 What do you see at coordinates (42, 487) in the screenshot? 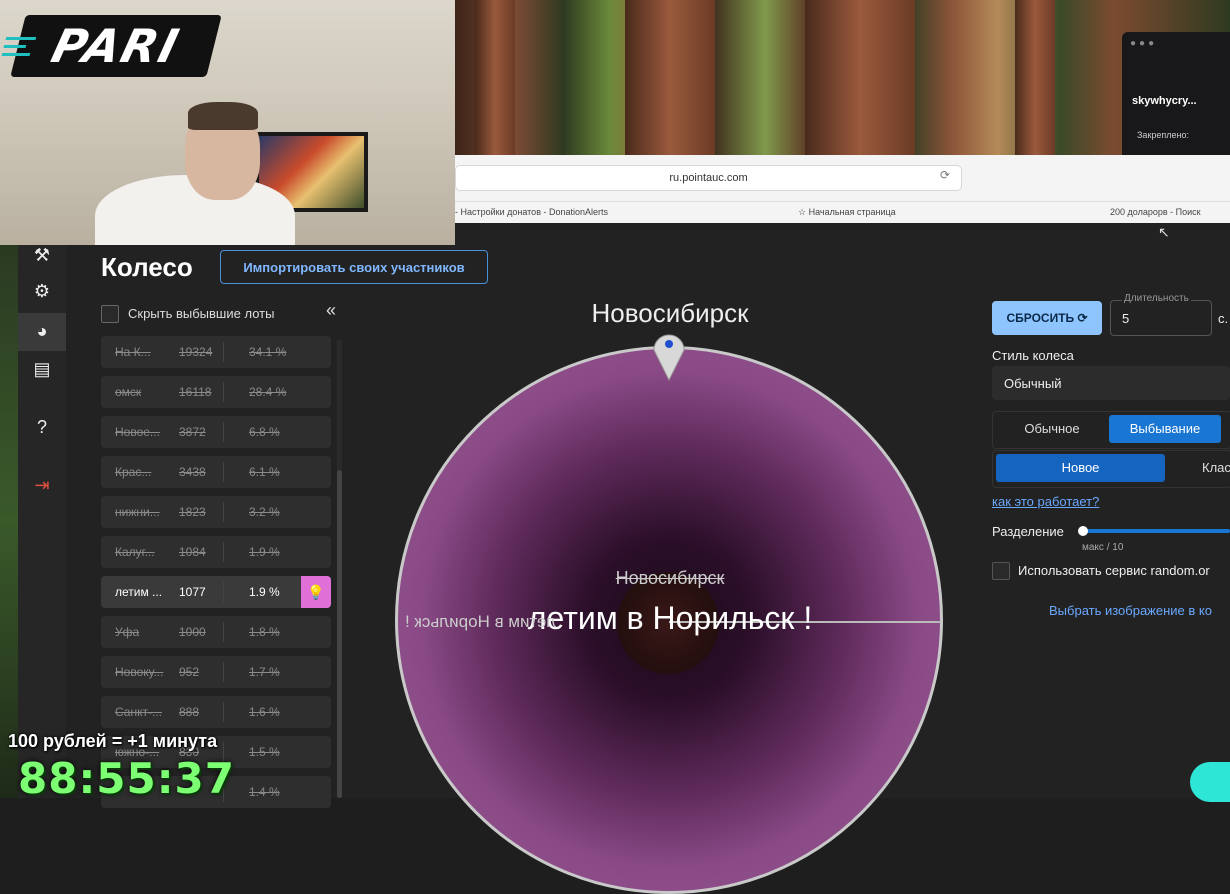
I see `logout-icon: ⇥` at bounding box center [42, 487].